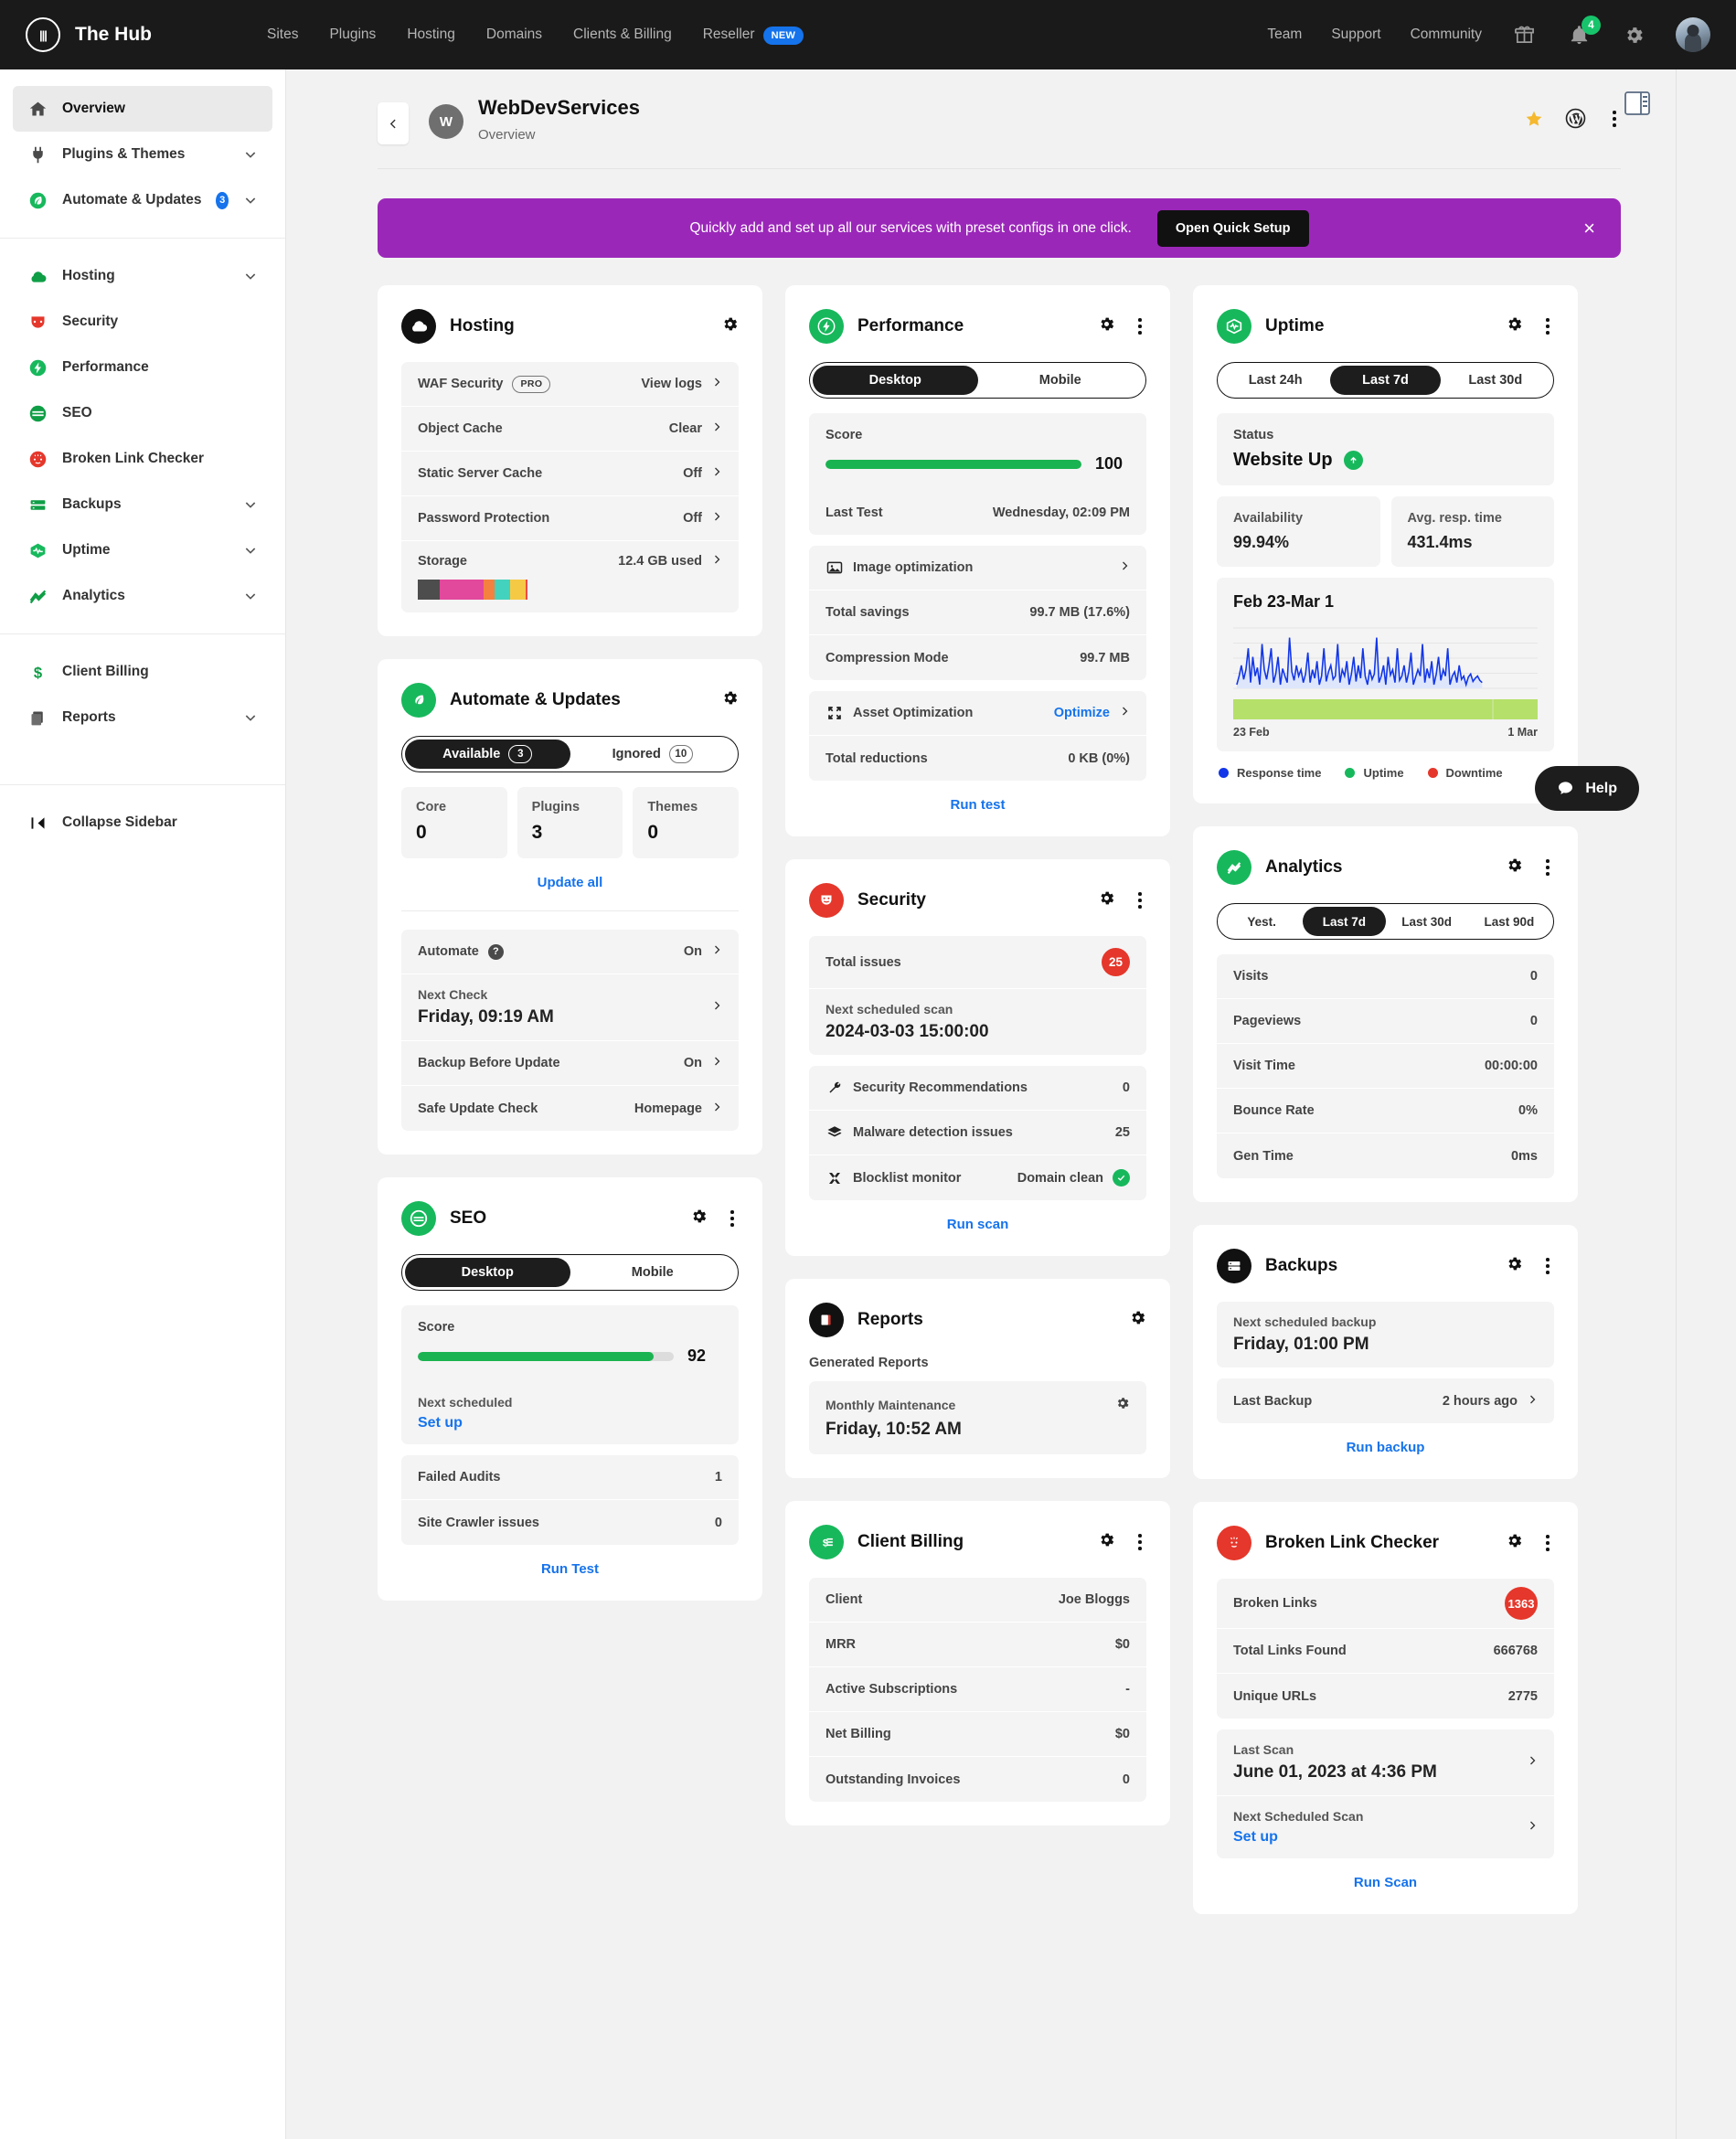 The width and height of the screenshot is (1736, 2139). Describe the element at coordinates (514, 35) in the screenshot. I see `nav-item-domains: Domains` at that location.